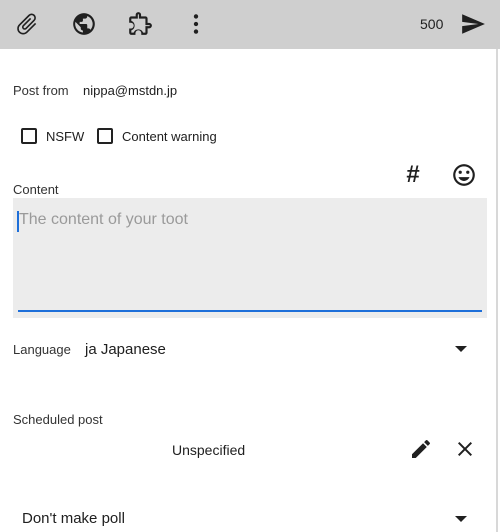 This screenshot has height=532, width=500. Describe the element at coordinates (105, 136) in the screenshot. I see `content-warning-checkbox-box` at that location.